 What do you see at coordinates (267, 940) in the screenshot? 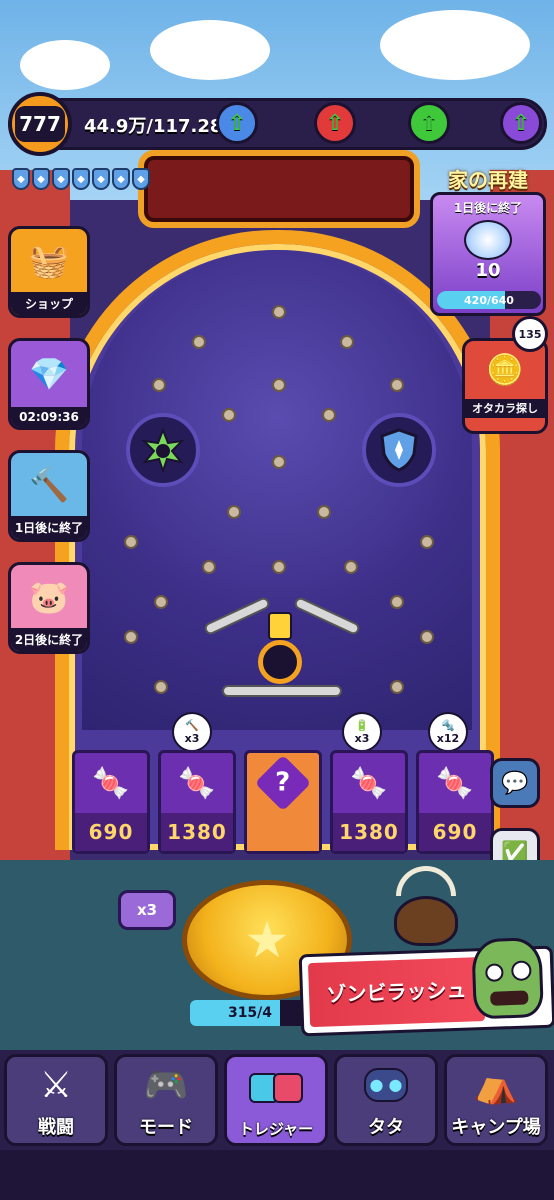
I see `star-icon: ★` at bounding box center [267, 940].